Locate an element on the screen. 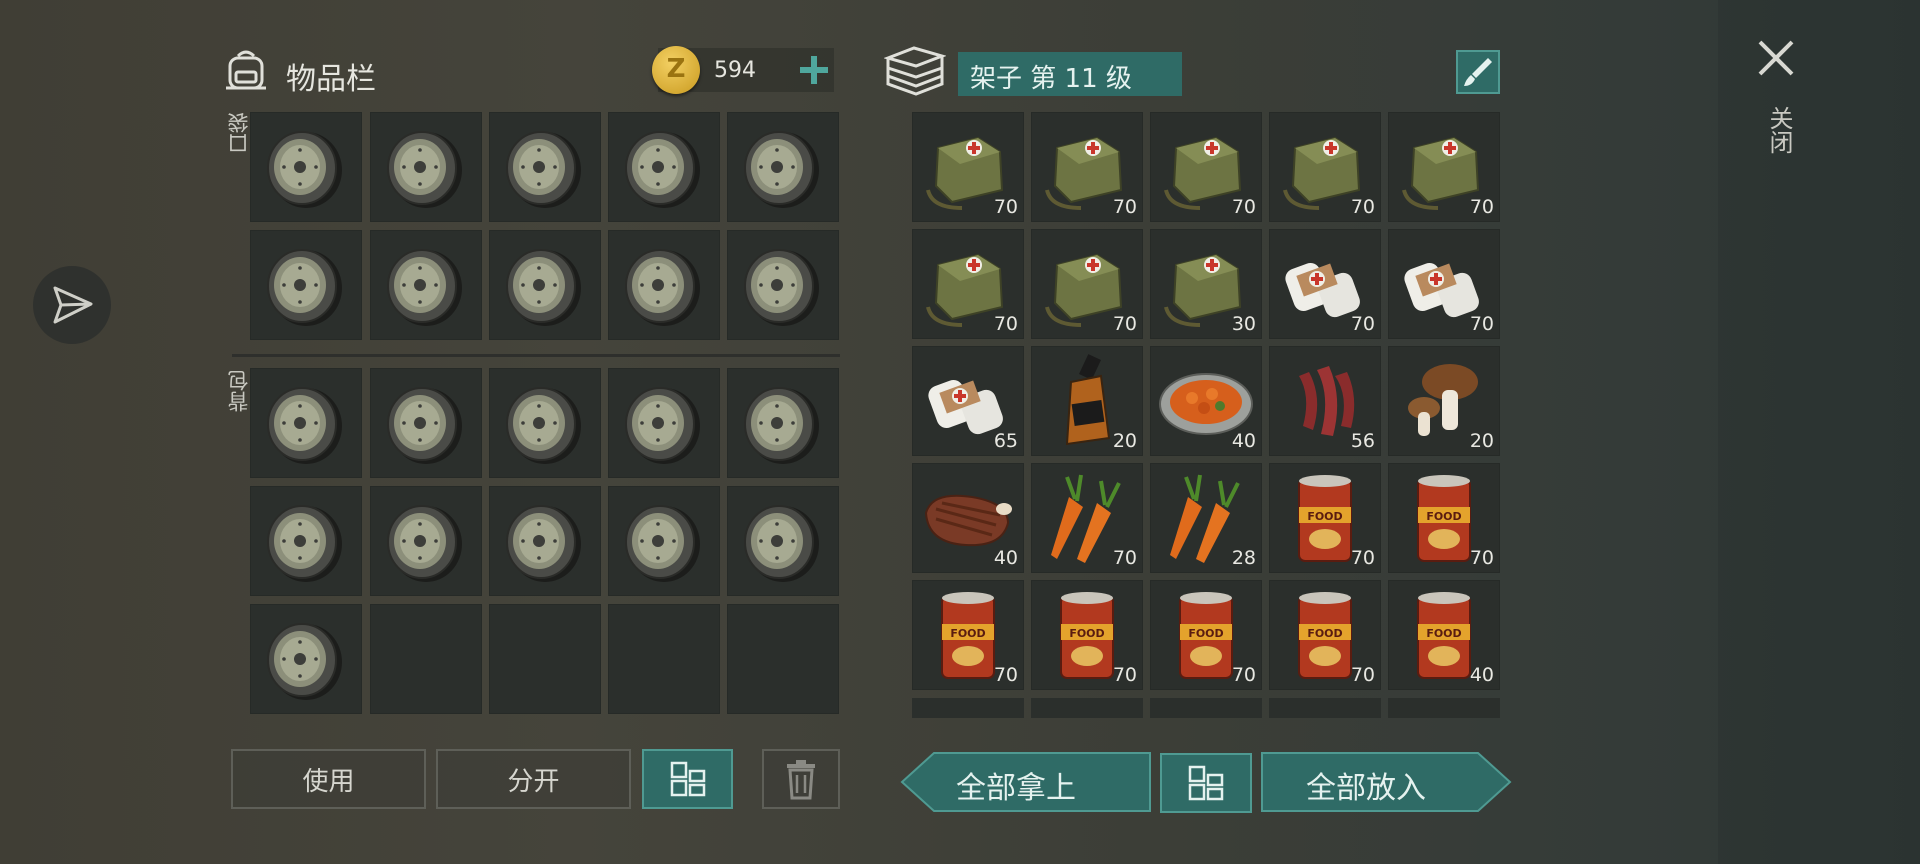 The width and height of the screenshot is (1920, 864). take-all-button: 全部拿上 is located at coordinates (1026, 782).